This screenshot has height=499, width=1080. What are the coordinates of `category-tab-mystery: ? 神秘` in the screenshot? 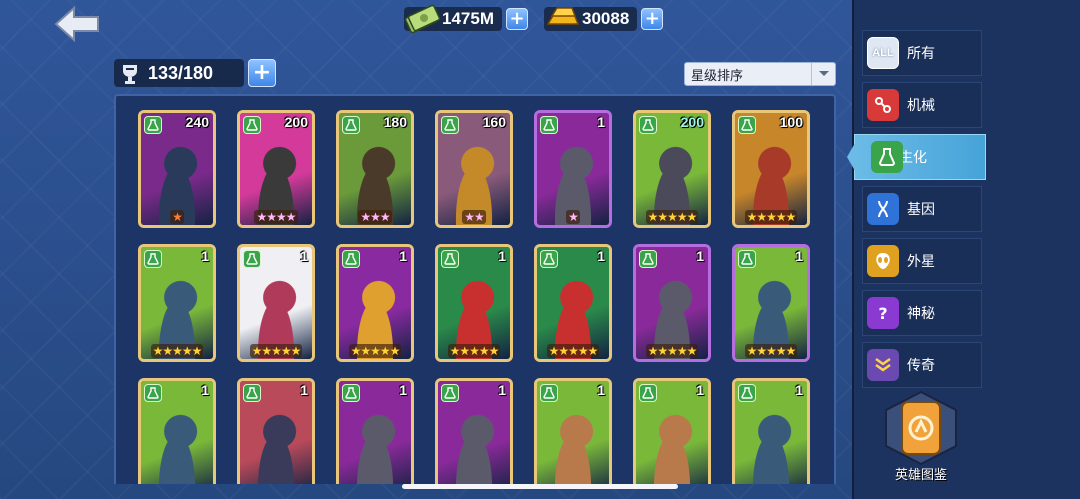 It's located at (922, 313).